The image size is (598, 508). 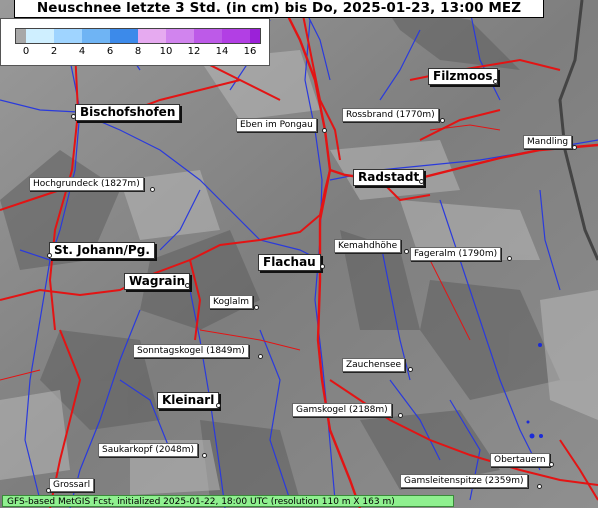 I want to click on legend-label: 4, so click(x=82, y=51).